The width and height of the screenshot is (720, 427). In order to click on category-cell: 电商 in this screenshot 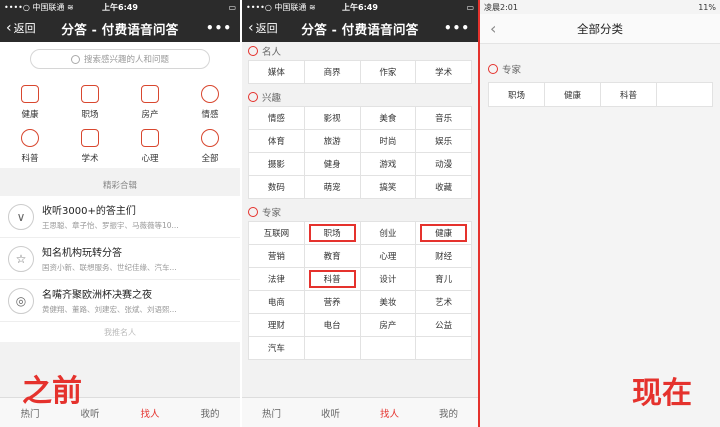, I will do `click(277, 302)`.